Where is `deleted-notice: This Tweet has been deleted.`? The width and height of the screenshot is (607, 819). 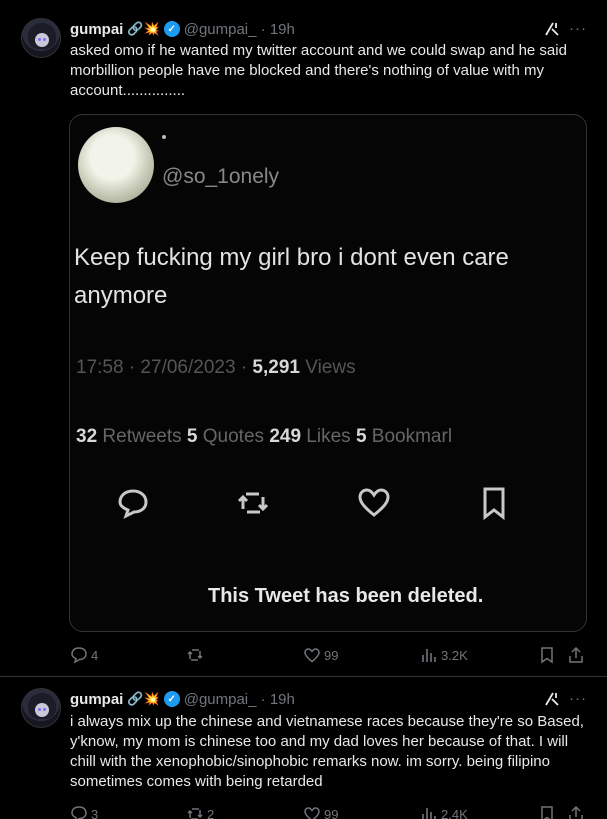 deleted-notice: This Tweet has been deleted. is located at coordinates (346, 596).